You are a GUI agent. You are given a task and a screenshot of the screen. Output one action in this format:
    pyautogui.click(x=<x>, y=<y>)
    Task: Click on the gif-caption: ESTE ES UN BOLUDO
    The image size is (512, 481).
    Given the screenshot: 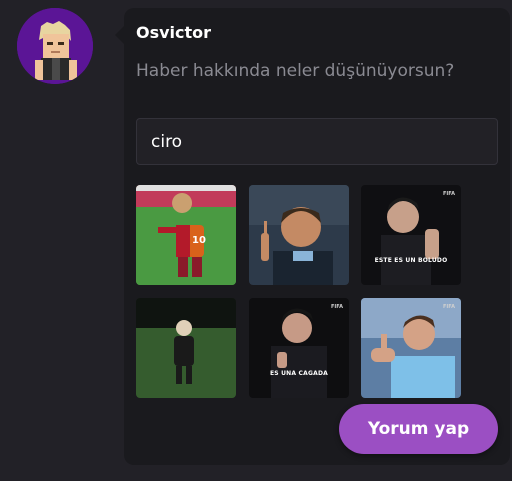 What is the action you would take?
    pyautogui.click(x=411, y=260)
    